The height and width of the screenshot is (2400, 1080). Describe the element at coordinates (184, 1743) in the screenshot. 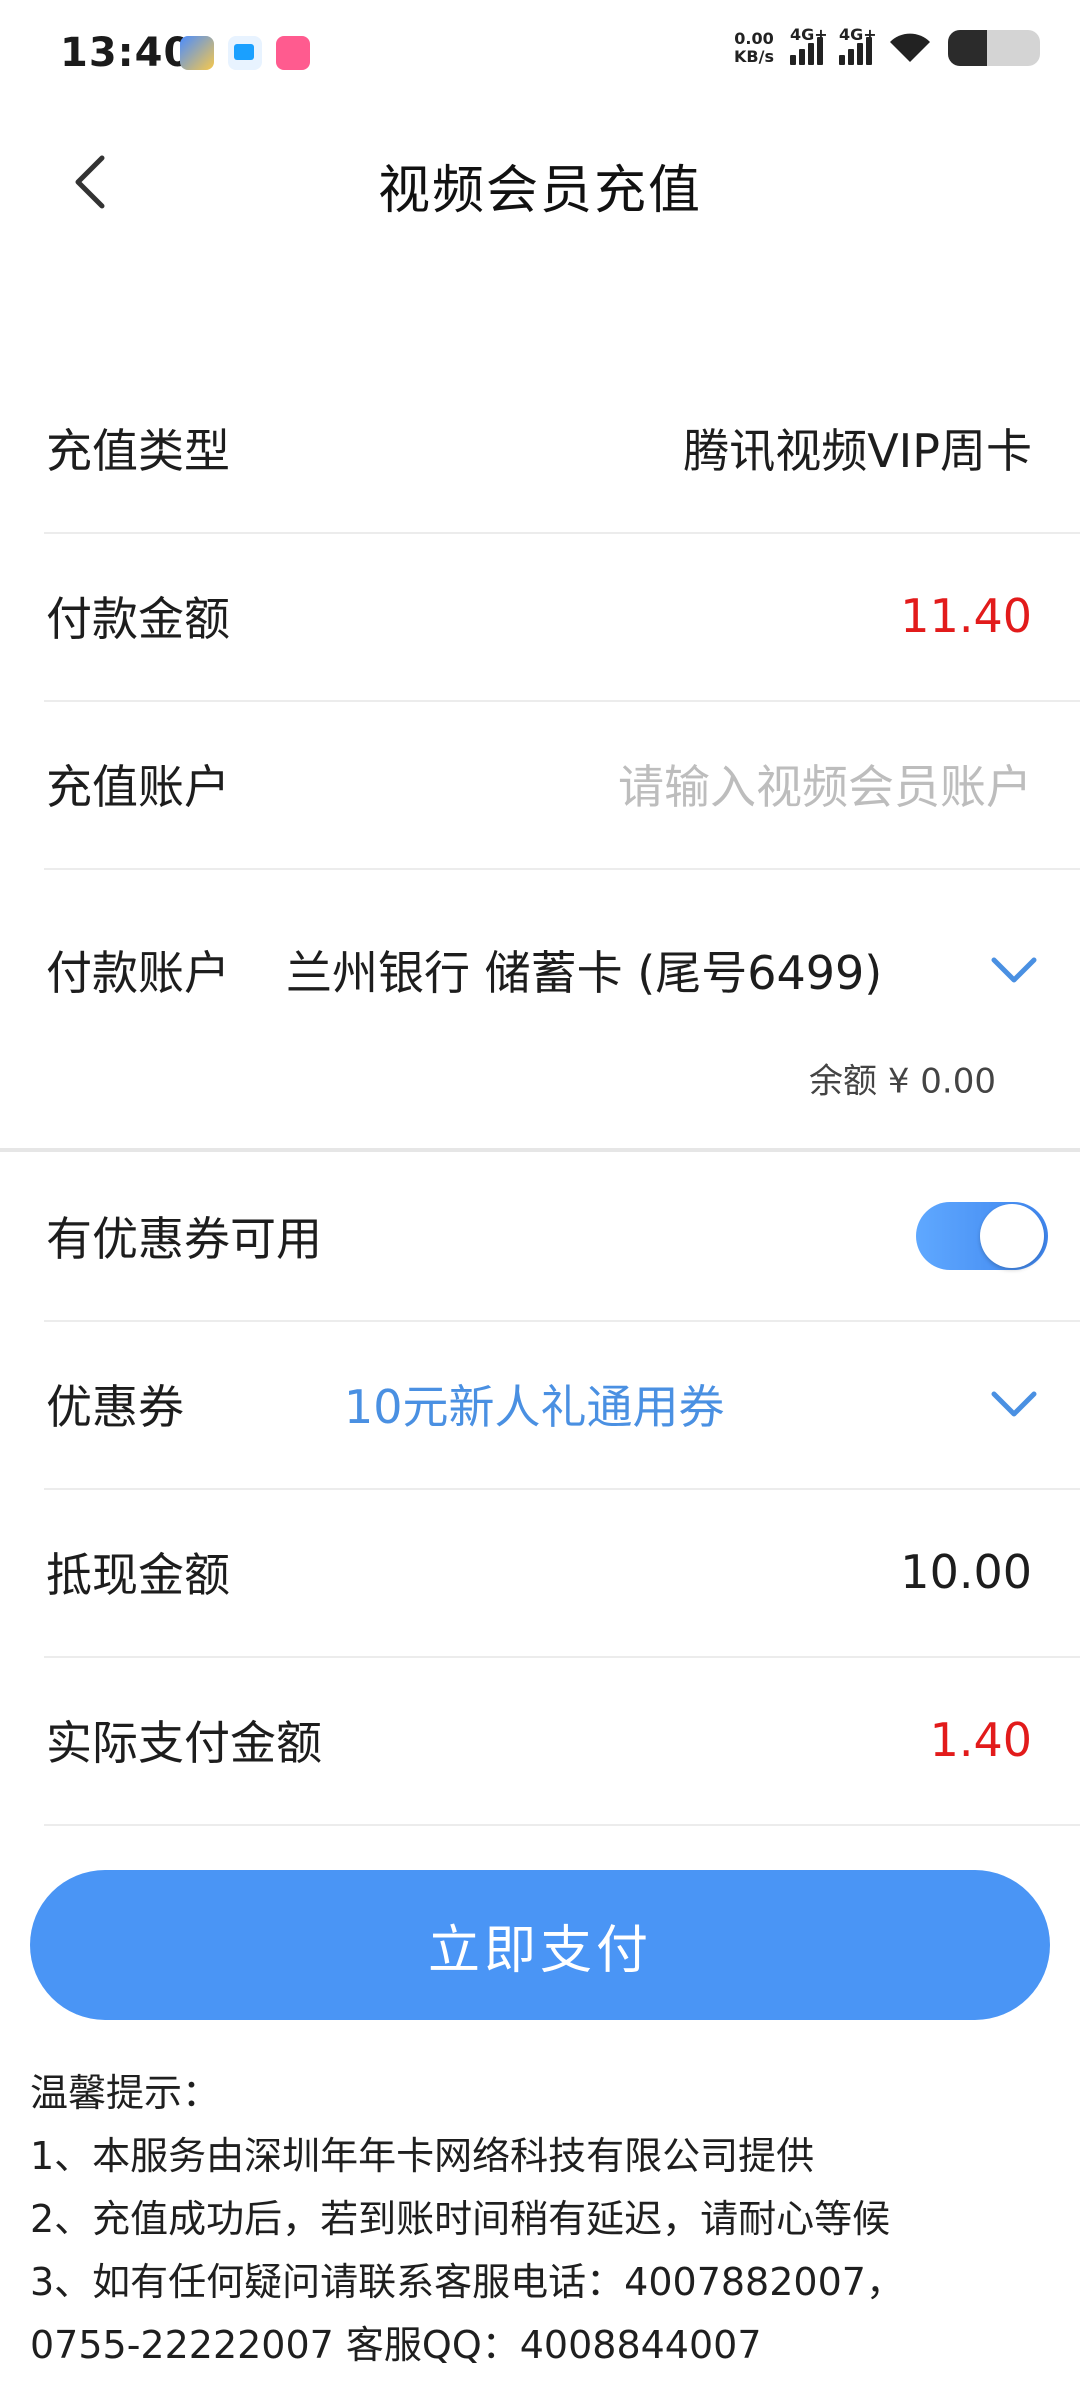

I see `actual-pay-label: 实际支付金额` at that location.